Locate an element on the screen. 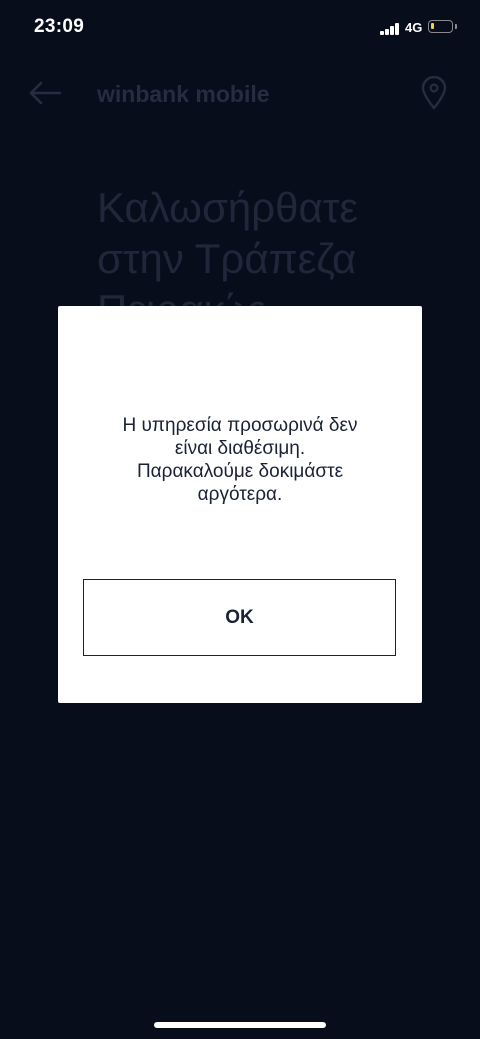  home-indicator is located at coordinates (240, 1025).